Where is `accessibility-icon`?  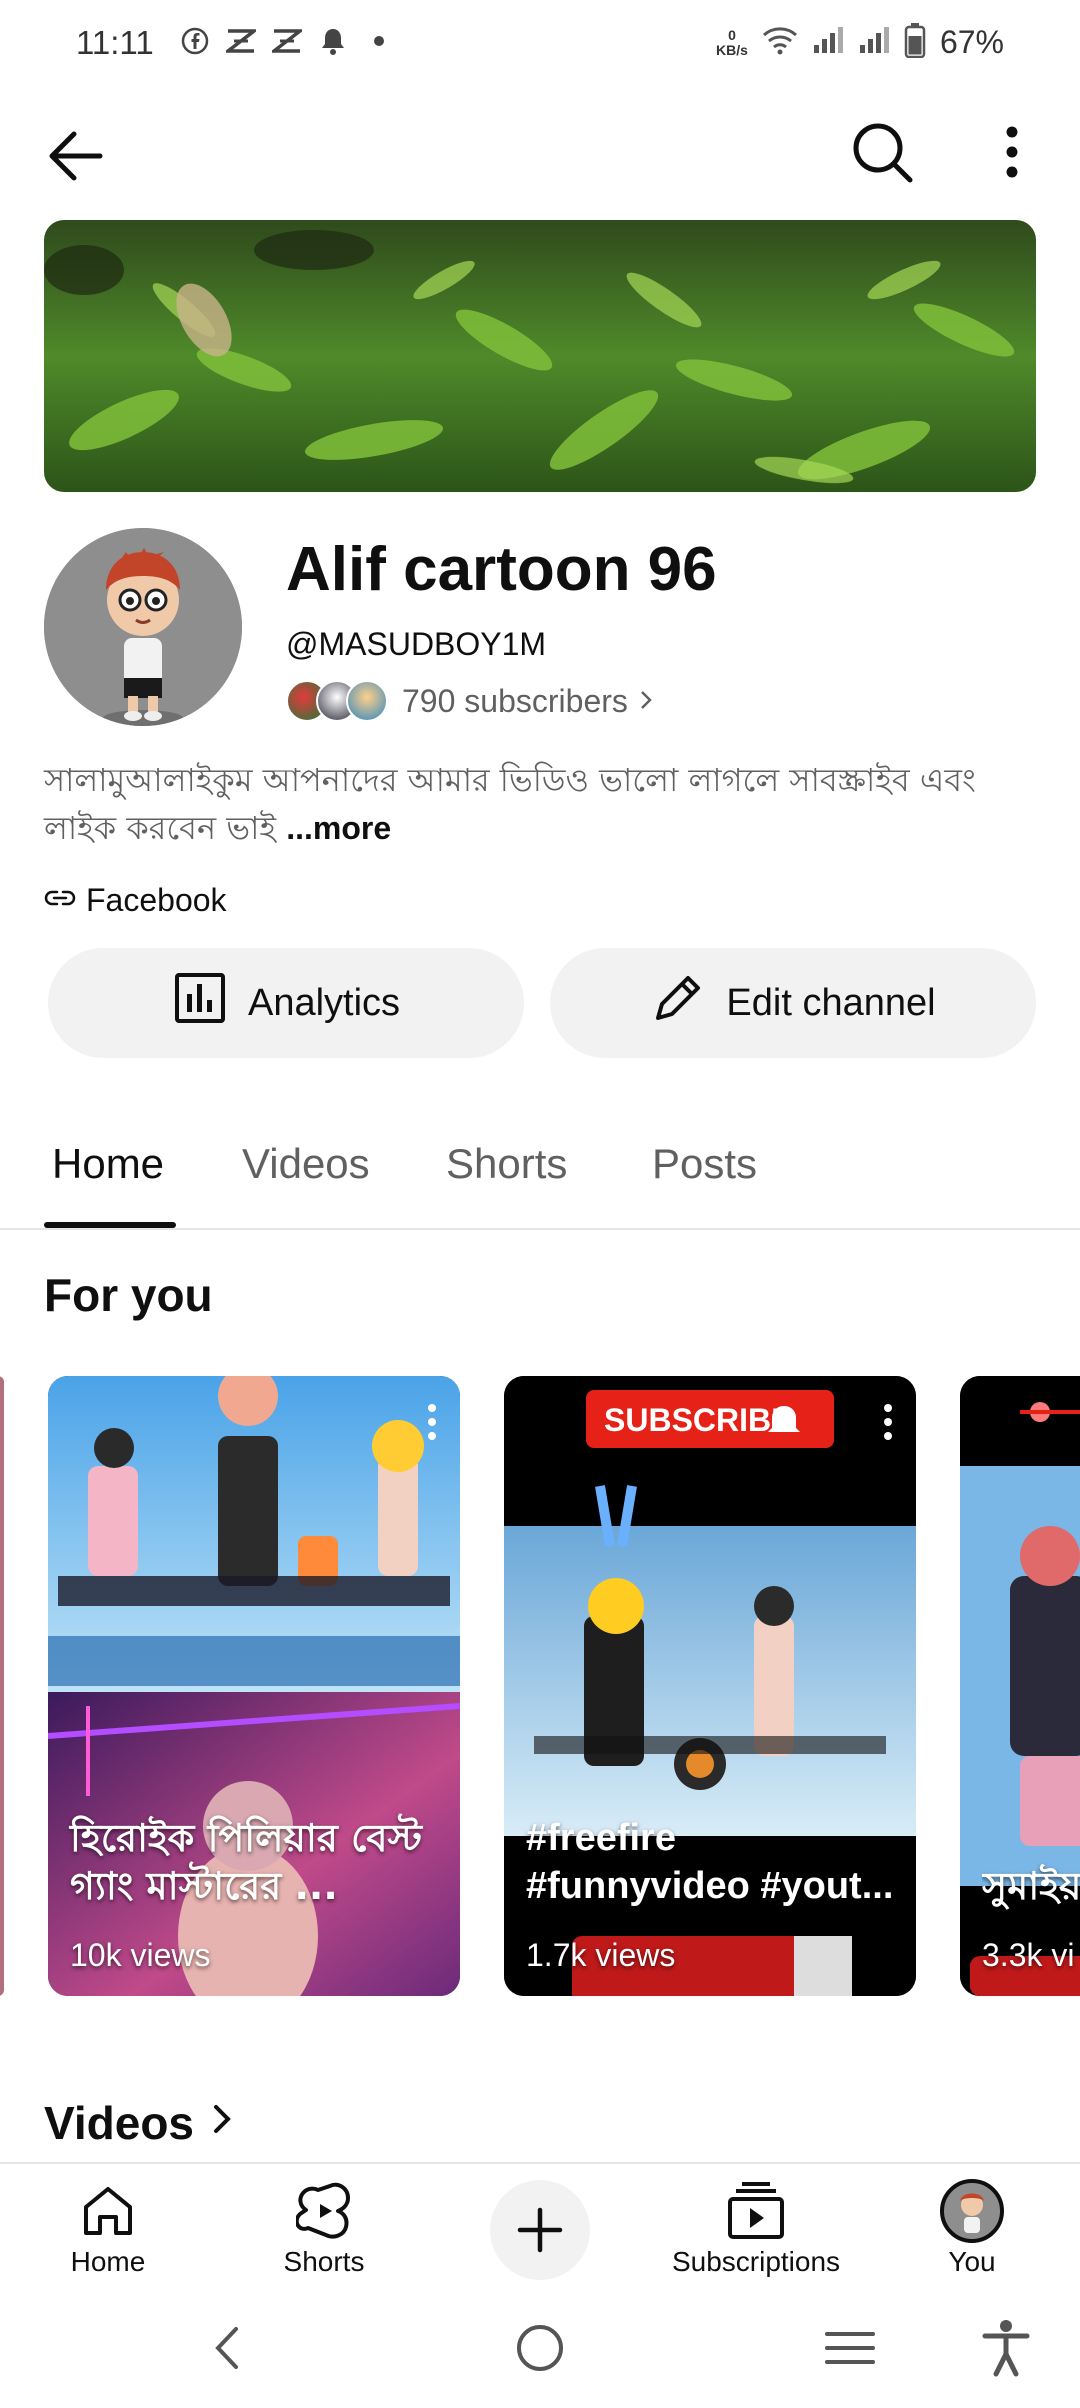 accessibility-icon is located at coordinates (1006, 2348).